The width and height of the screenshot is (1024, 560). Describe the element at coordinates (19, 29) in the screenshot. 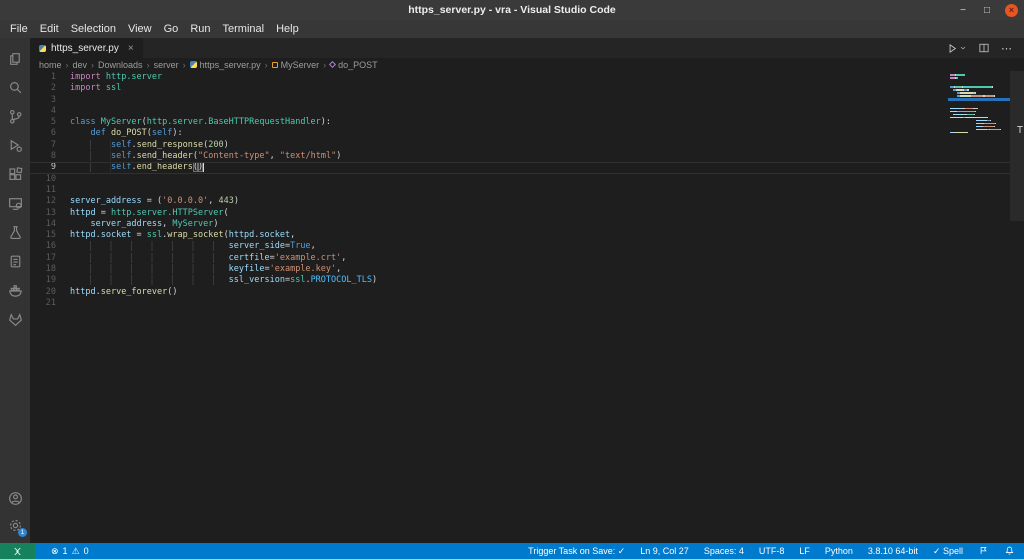

I see `menu-file: File` at that location.